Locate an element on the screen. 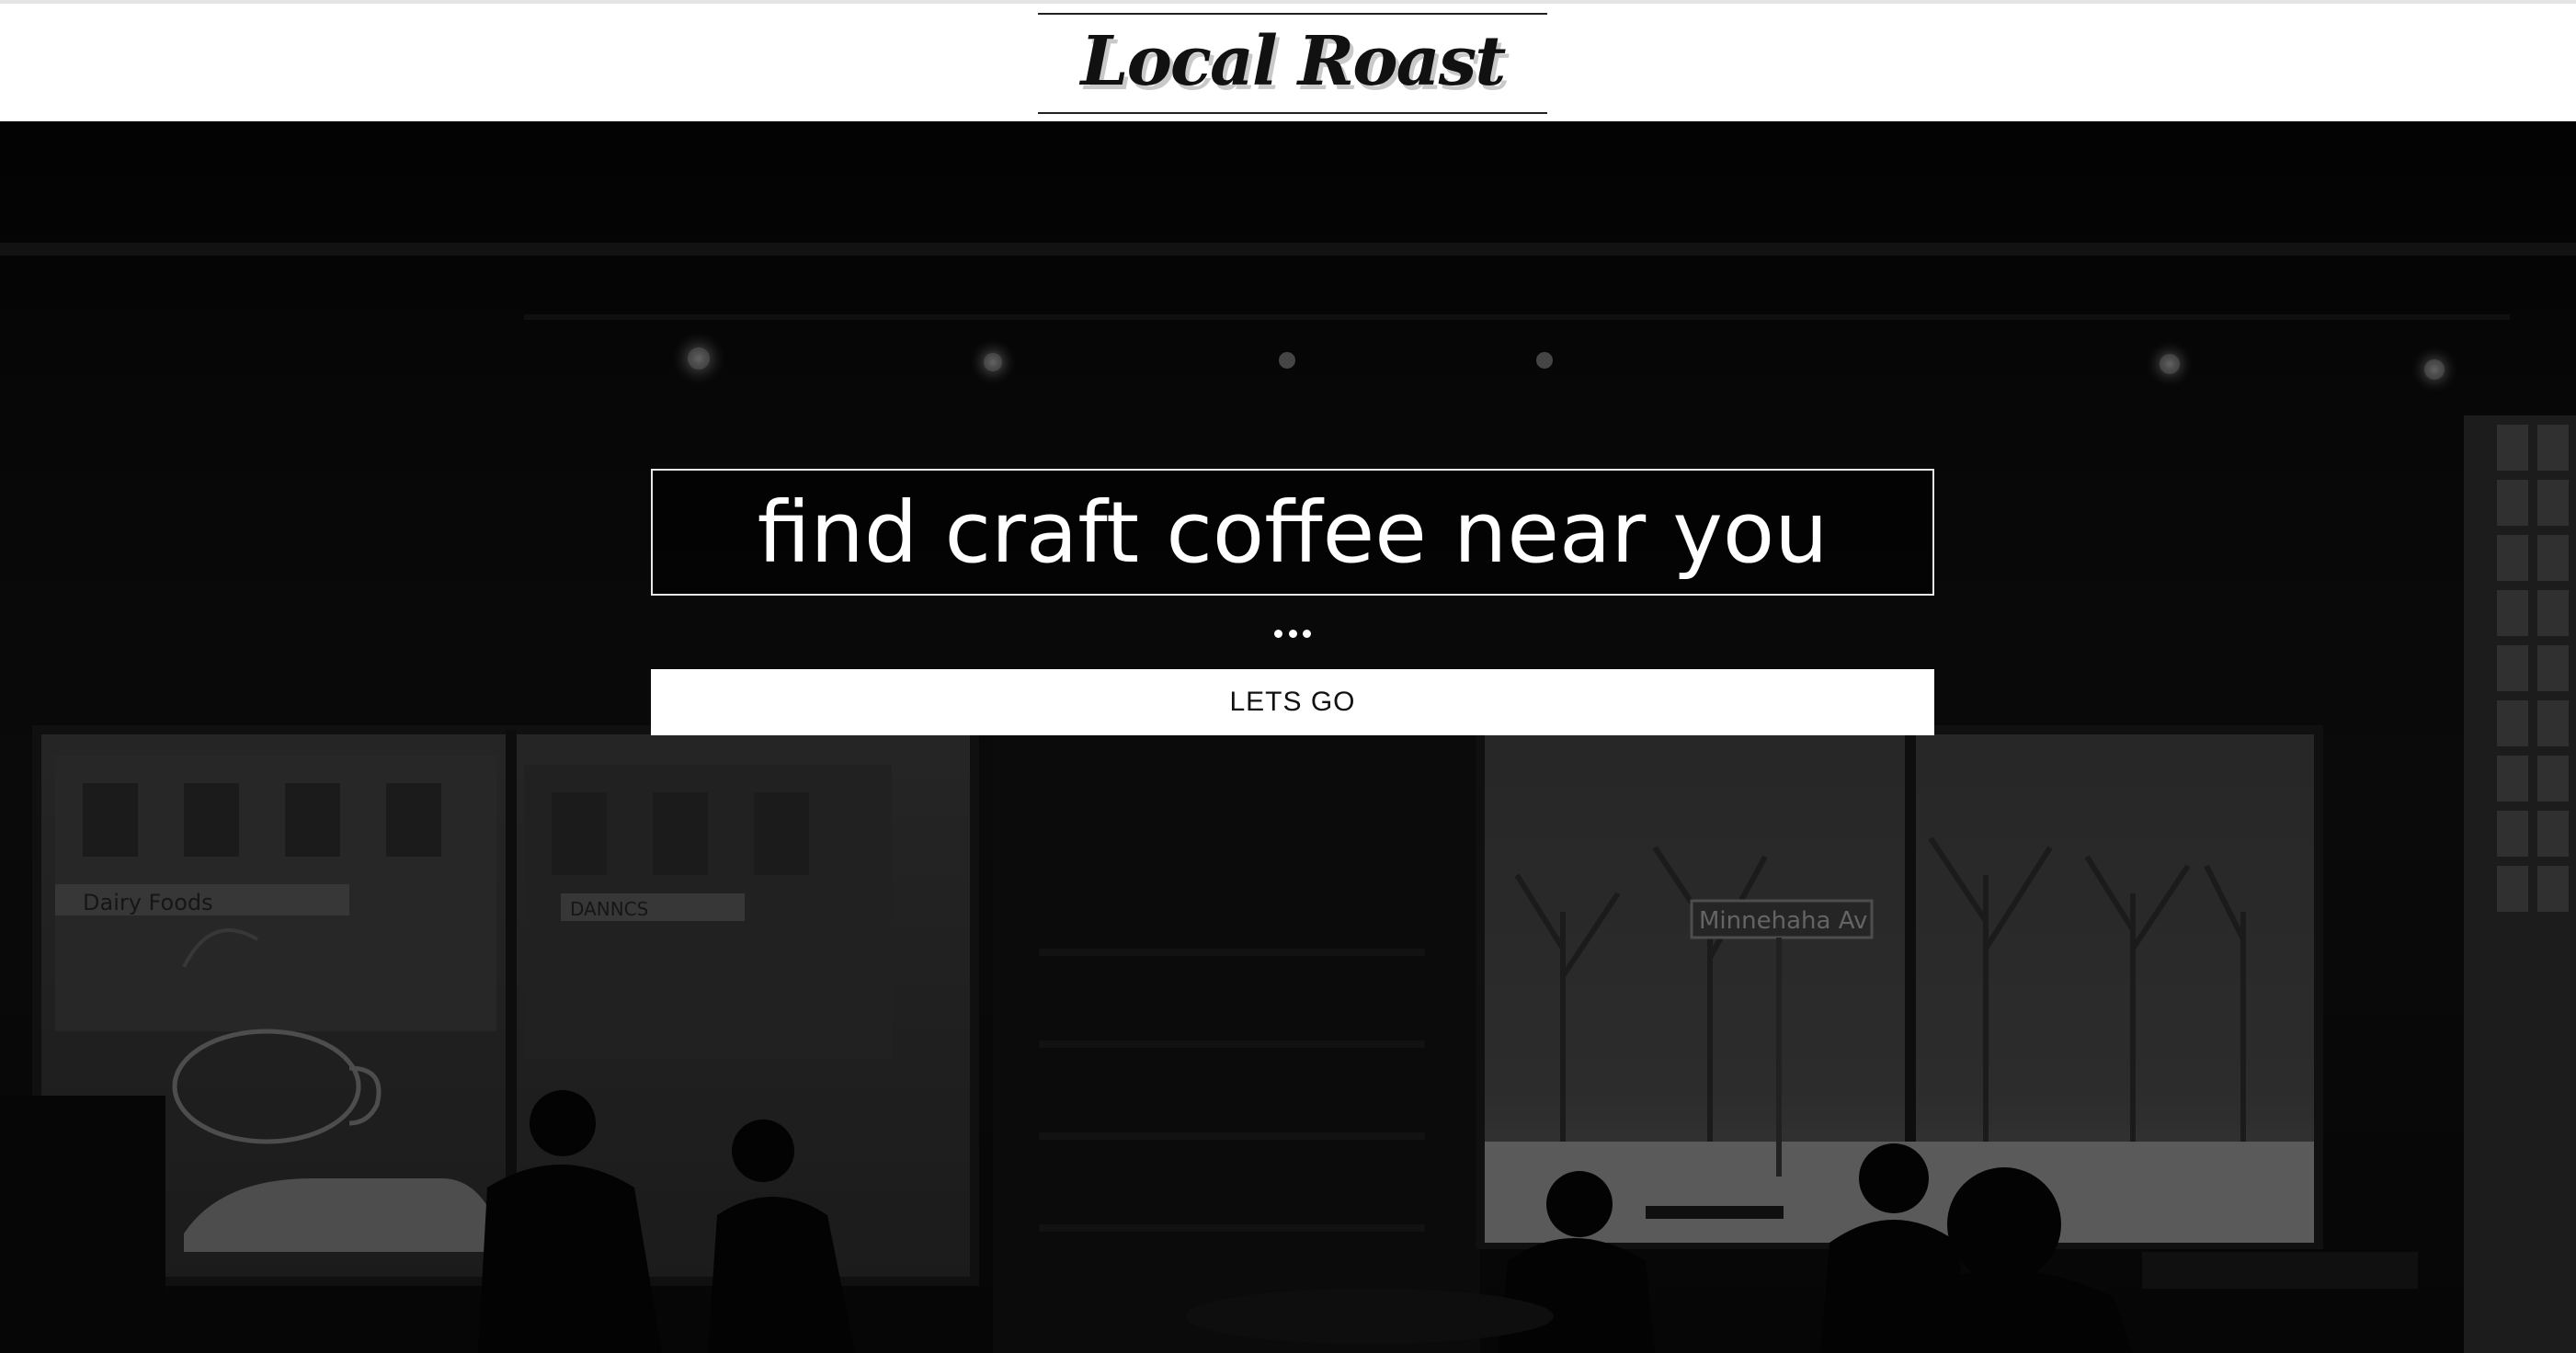 The height and width of the screenshot is (1353, 2576). lets-go-button: LETS GO is located at coordinates (1292, 702).